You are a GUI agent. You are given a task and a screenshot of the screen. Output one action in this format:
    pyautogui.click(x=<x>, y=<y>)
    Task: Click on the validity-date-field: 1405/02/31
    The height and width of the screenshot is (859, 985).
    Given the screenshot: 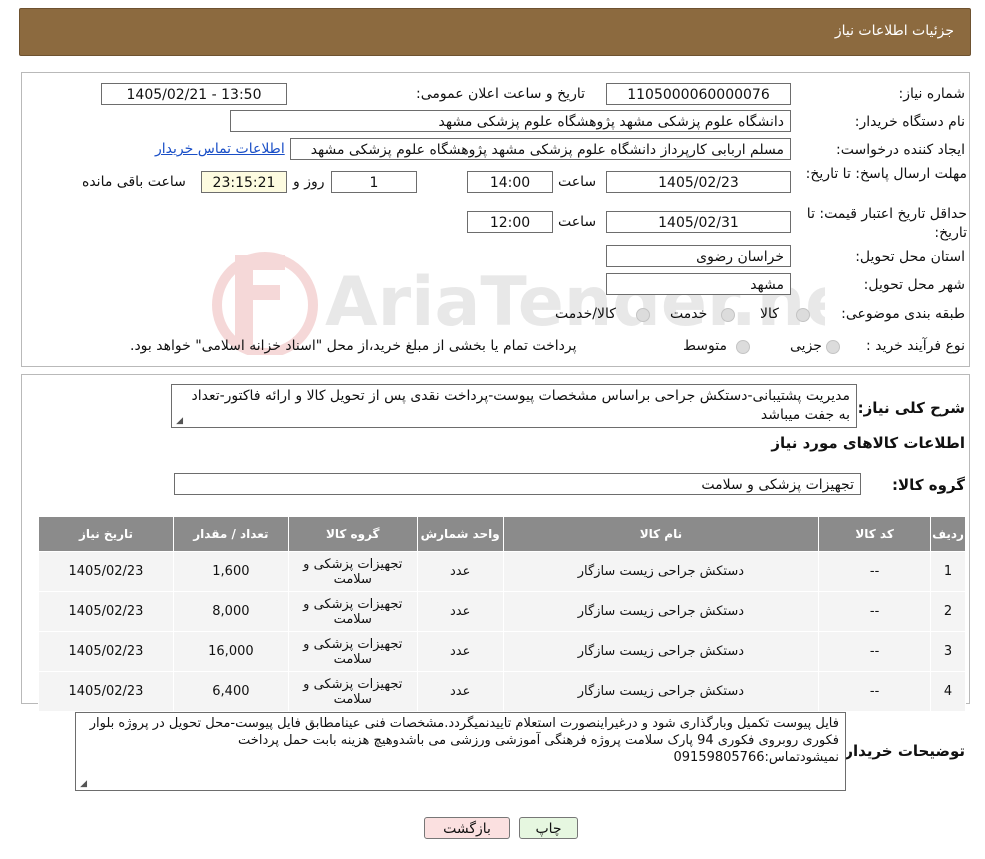 What is the action you would take?
    pyautogui.click(x=698, y=222)
    